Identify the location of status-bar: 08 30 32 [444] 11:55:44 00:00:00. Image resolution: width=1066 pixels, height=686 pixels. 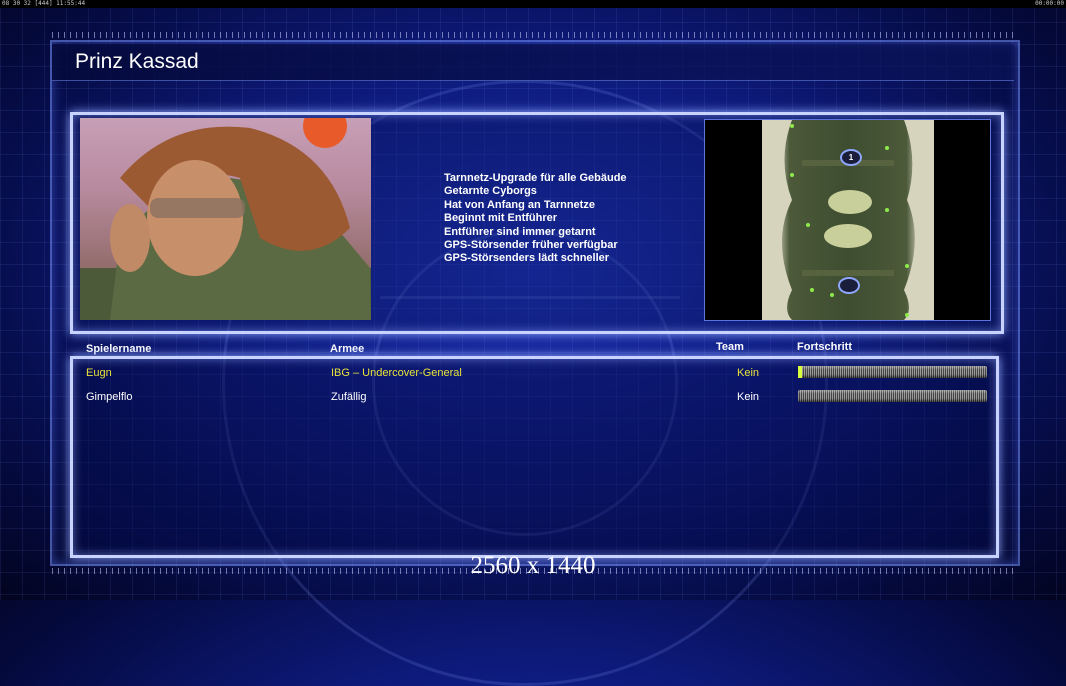
(533, 4).